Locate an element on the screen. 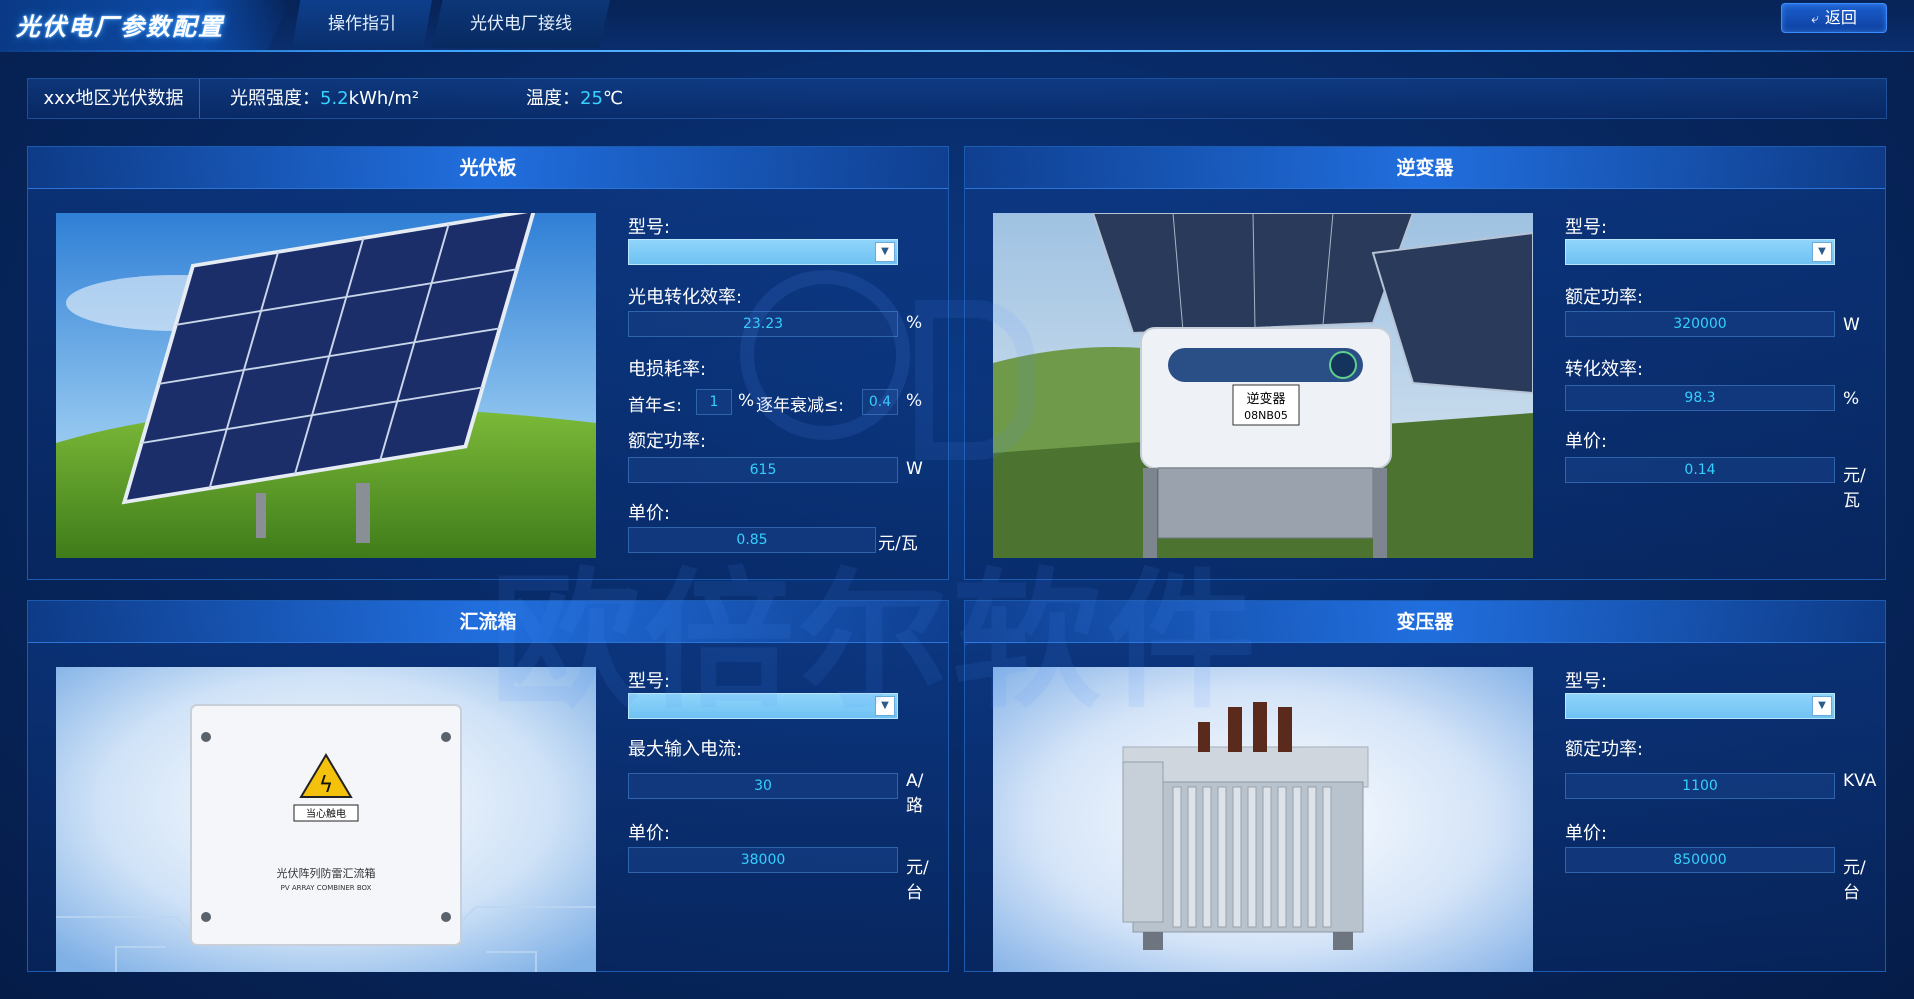 This screenshot has width=1914, height=999. temperature: 温度：25℃ is located at coordinates (574, 98).